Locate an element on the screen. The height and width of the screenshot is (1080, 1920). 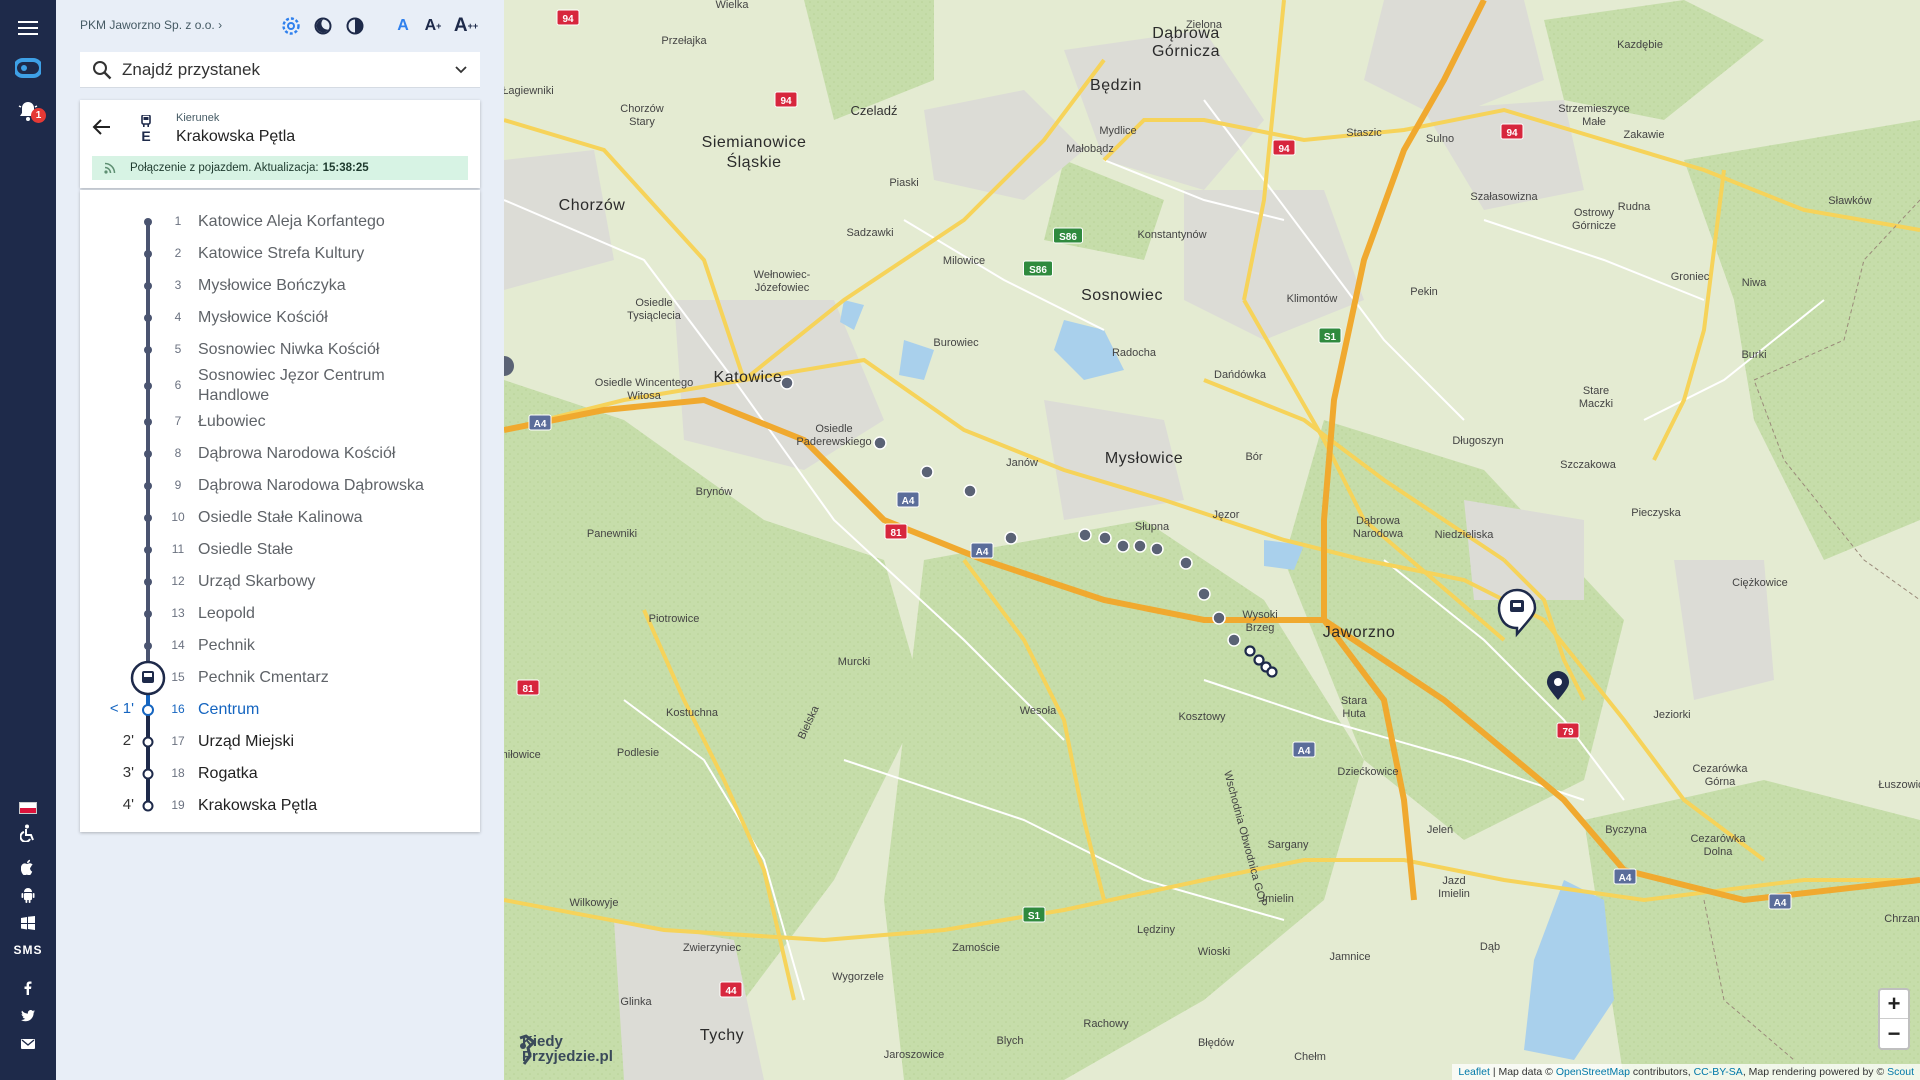
place-label-wilkowyje: Wilkowyje is located at coordinates (594, 903).